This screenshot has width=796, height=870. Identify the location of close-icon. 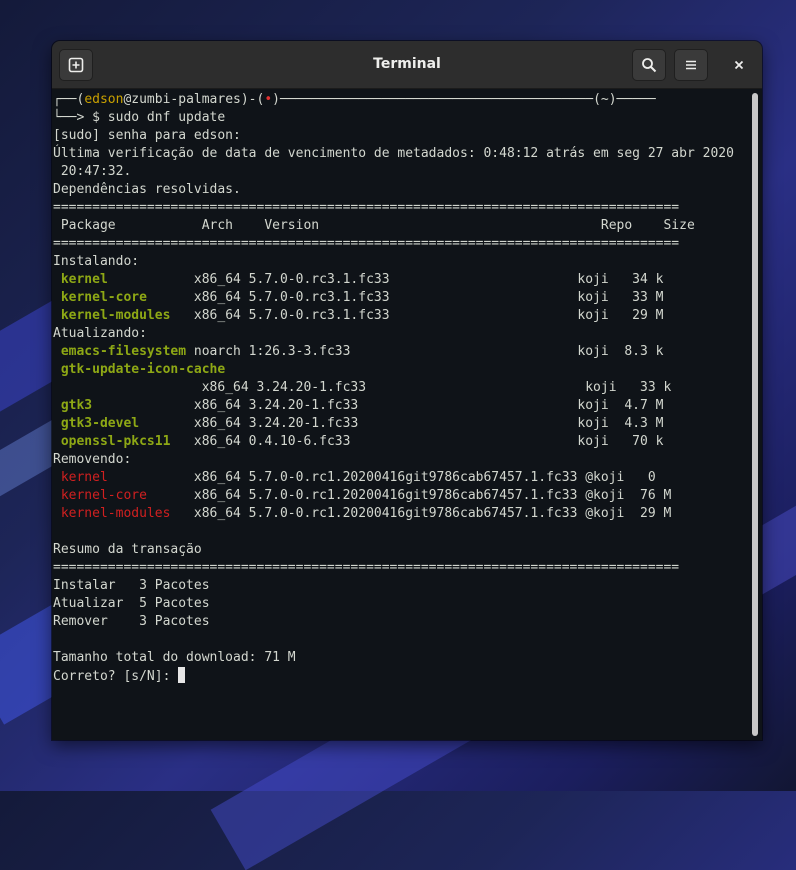
(739, 65).